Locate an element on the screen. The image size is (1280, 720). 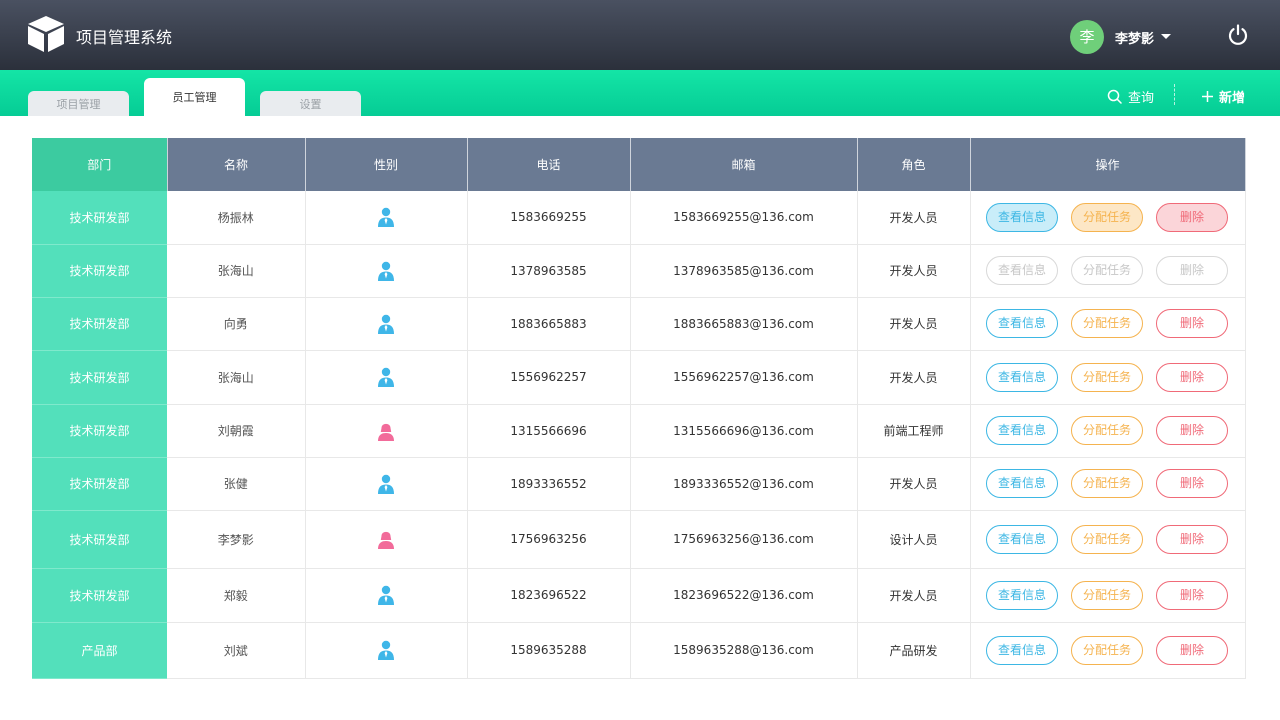
column-header-phone: 电话 is located at coordinates (549, 164).